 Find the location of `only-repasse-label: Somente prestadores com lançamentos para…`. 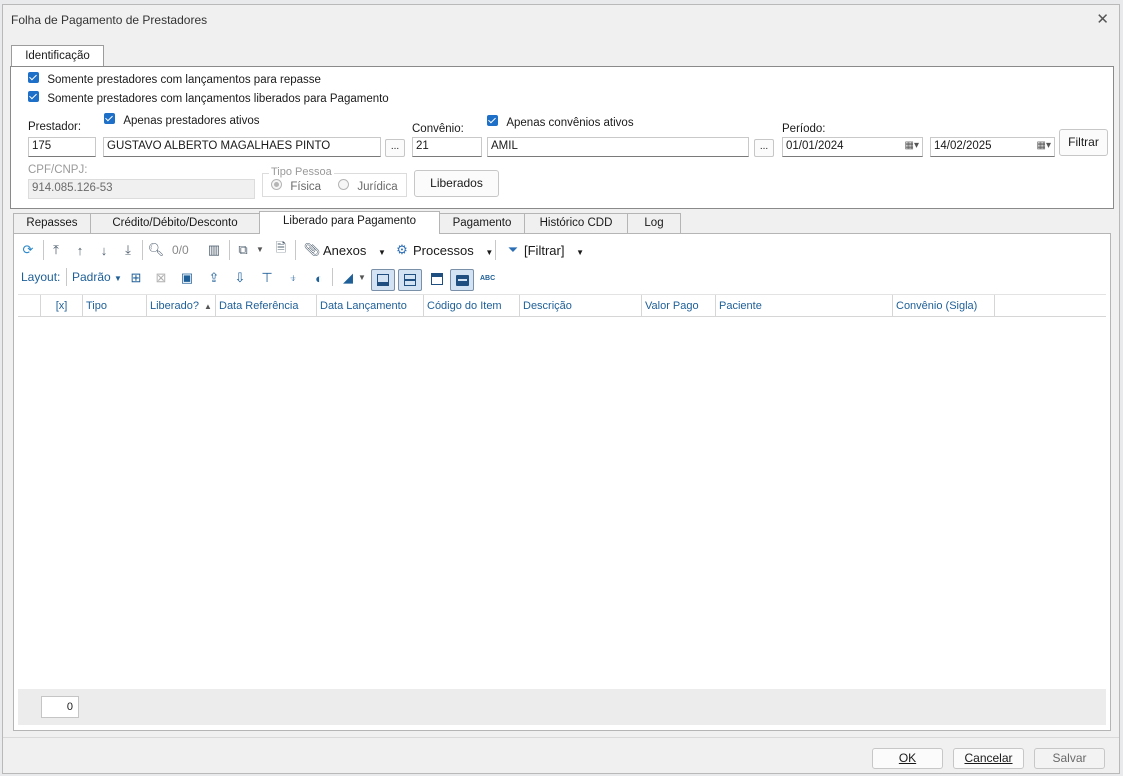

only-repasse-label: Somente prestadores com lançamentos para… is located at coordinates (184, 80).